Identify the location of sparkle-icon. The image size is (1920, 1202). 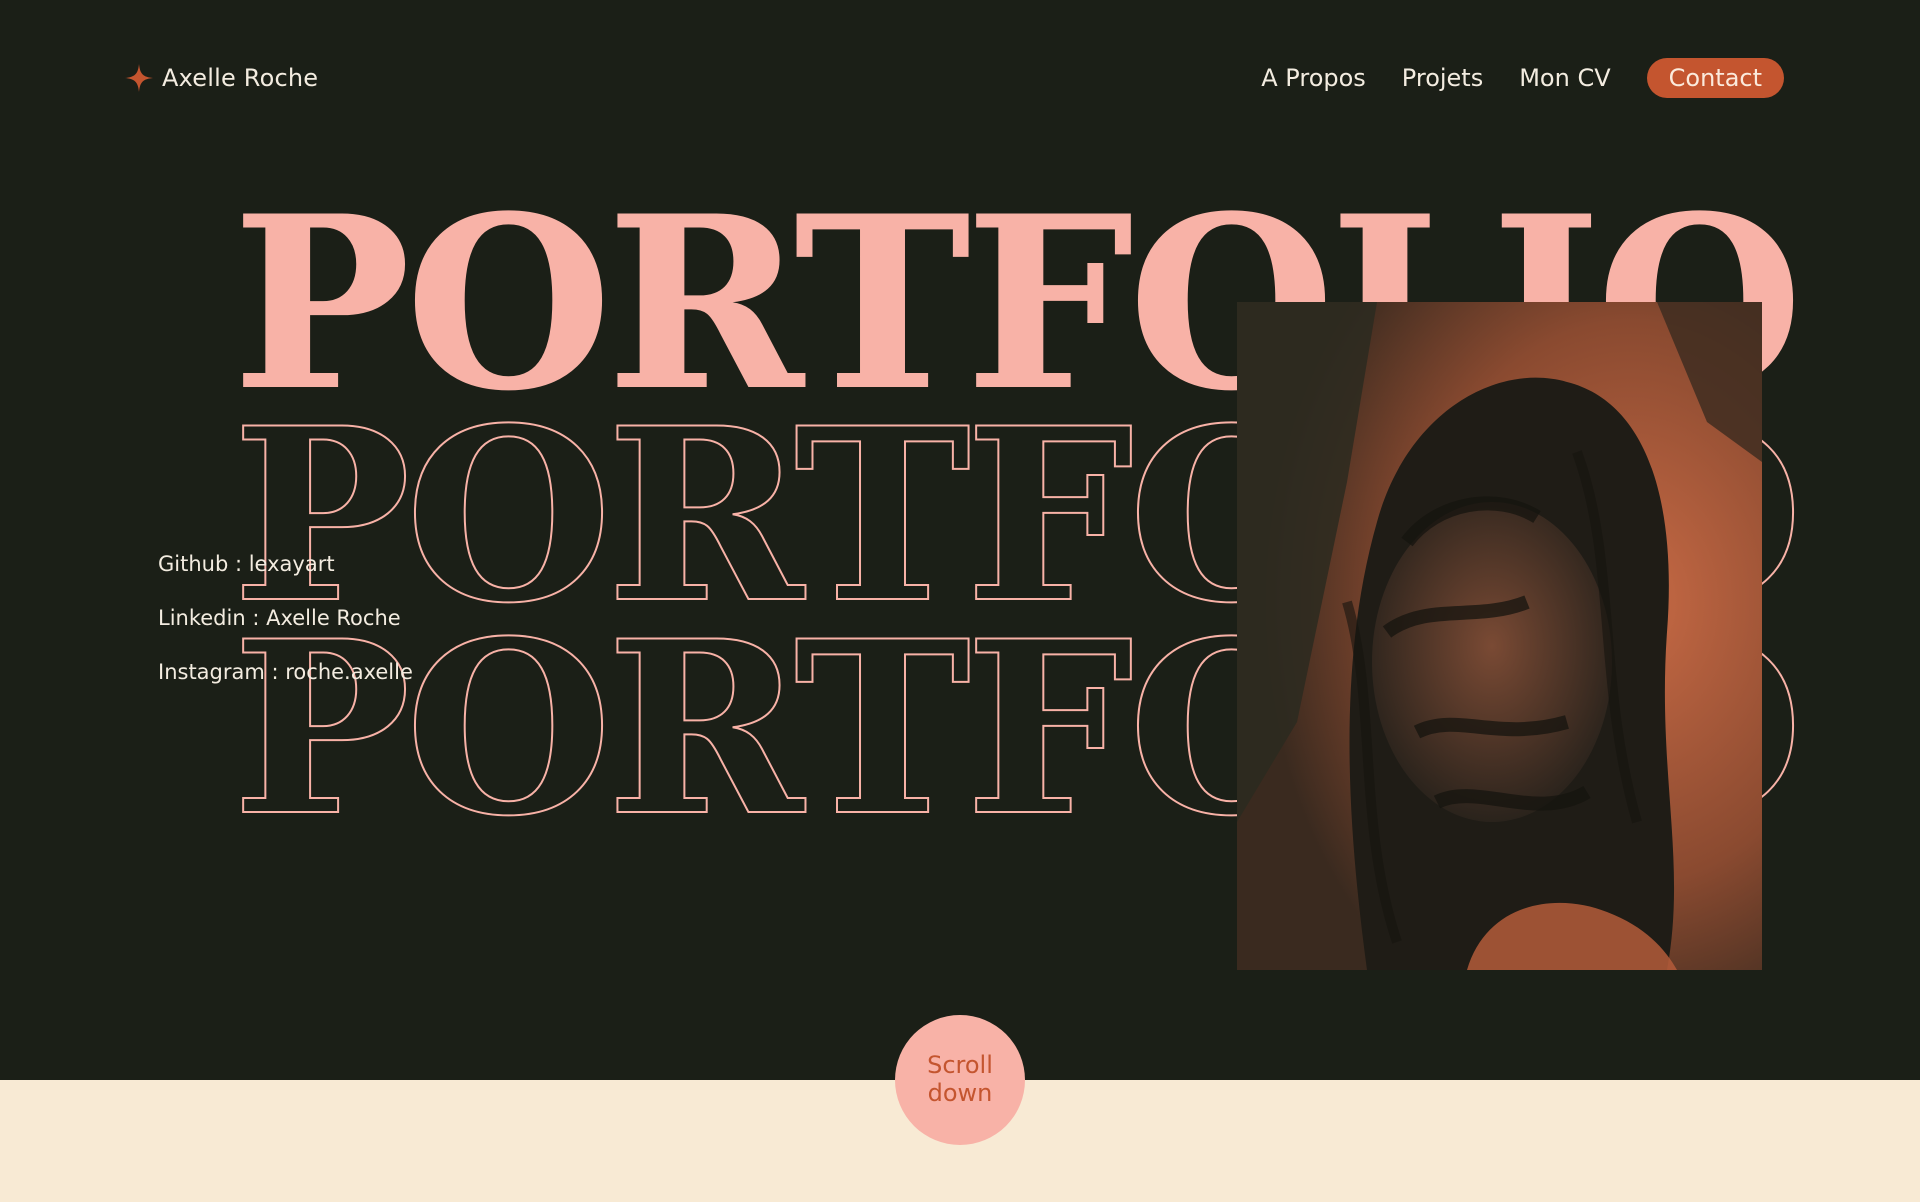
(139, 78).